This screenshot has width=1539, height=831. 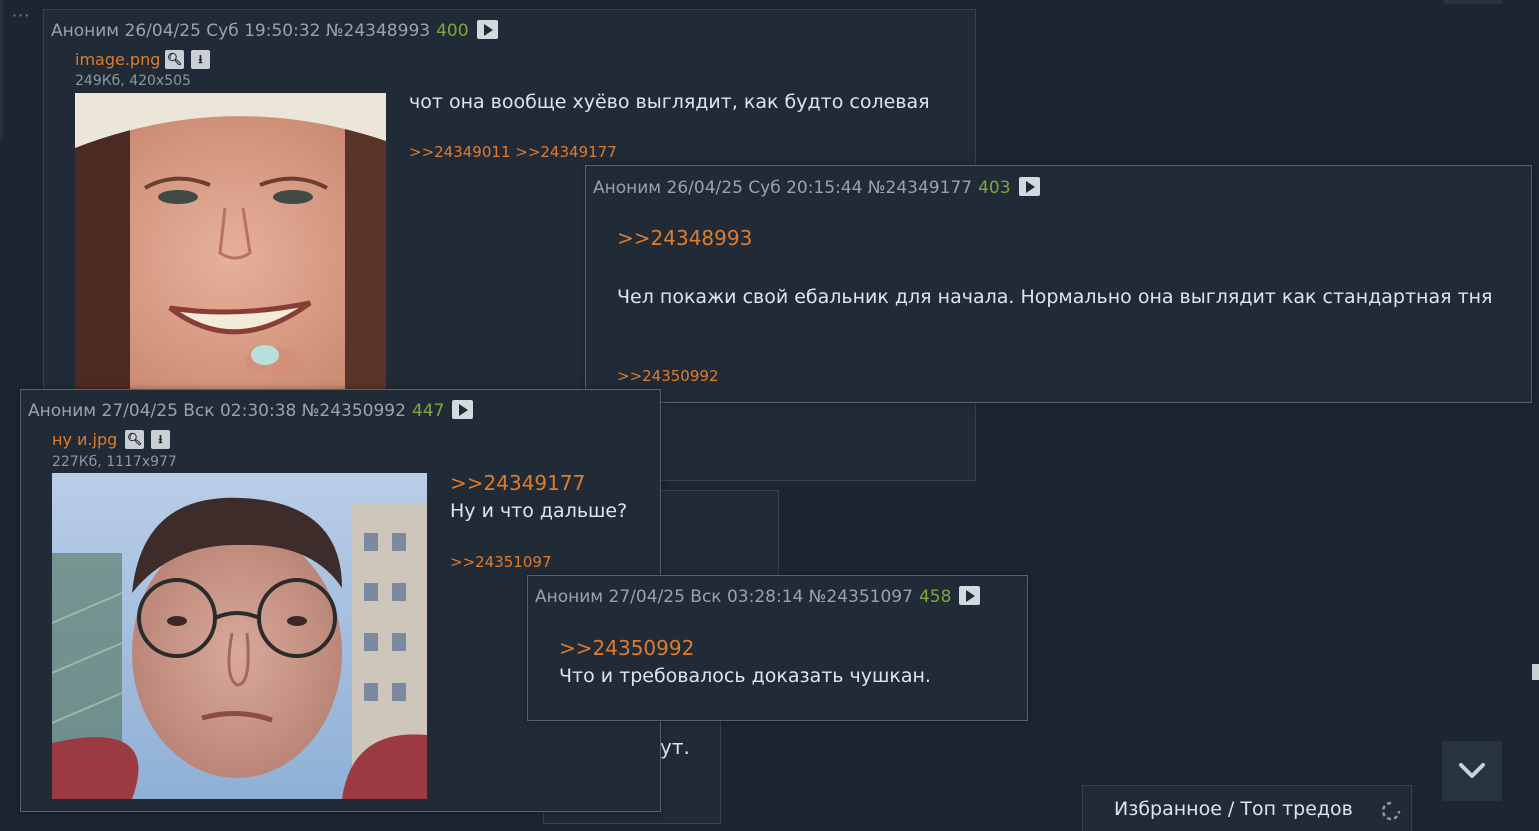 I want to click on left-edge-line, so click(x=1, y=70).